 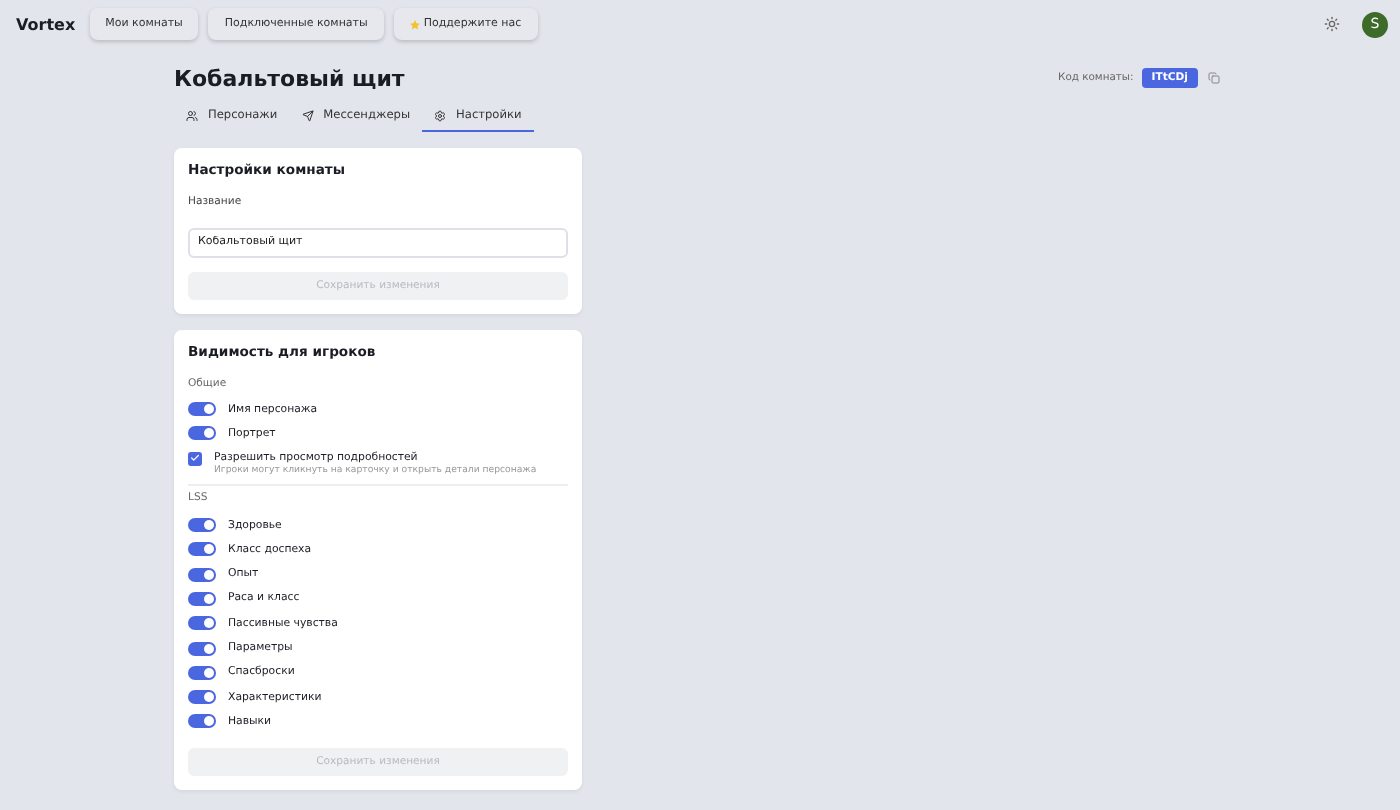 What do you see at coordinates (414, 24) in the screenshot?
I see `star-icon` at bounding box center [414, 24].